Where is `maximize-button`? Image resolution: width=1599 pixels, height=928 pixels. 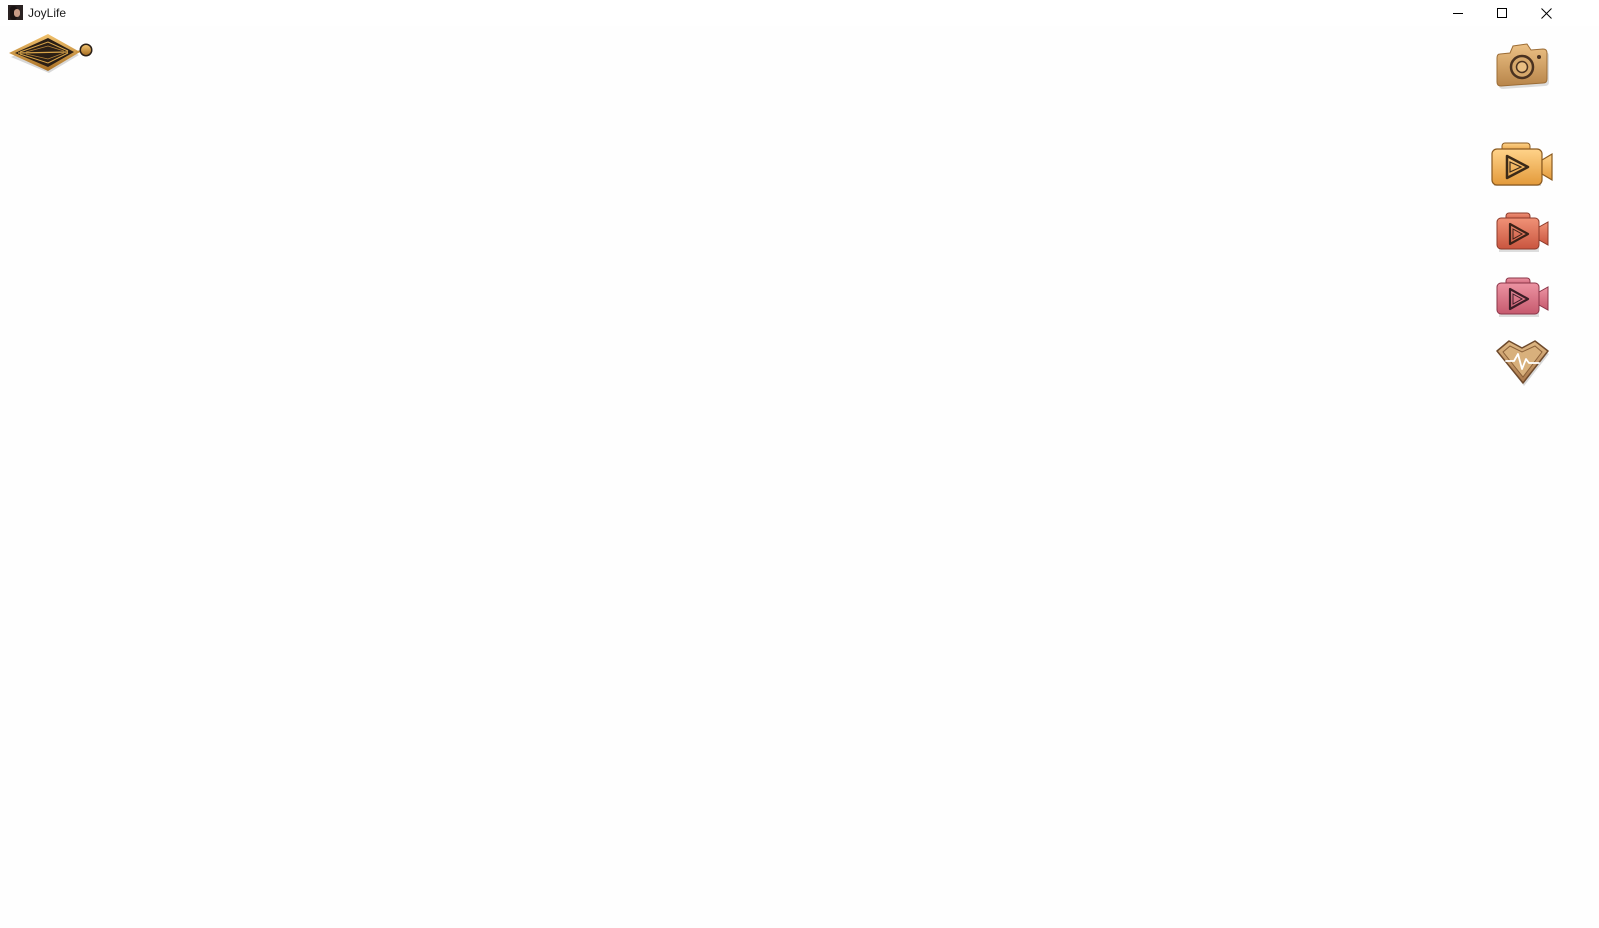 maximize-button is located at coordinates (1501, 13).